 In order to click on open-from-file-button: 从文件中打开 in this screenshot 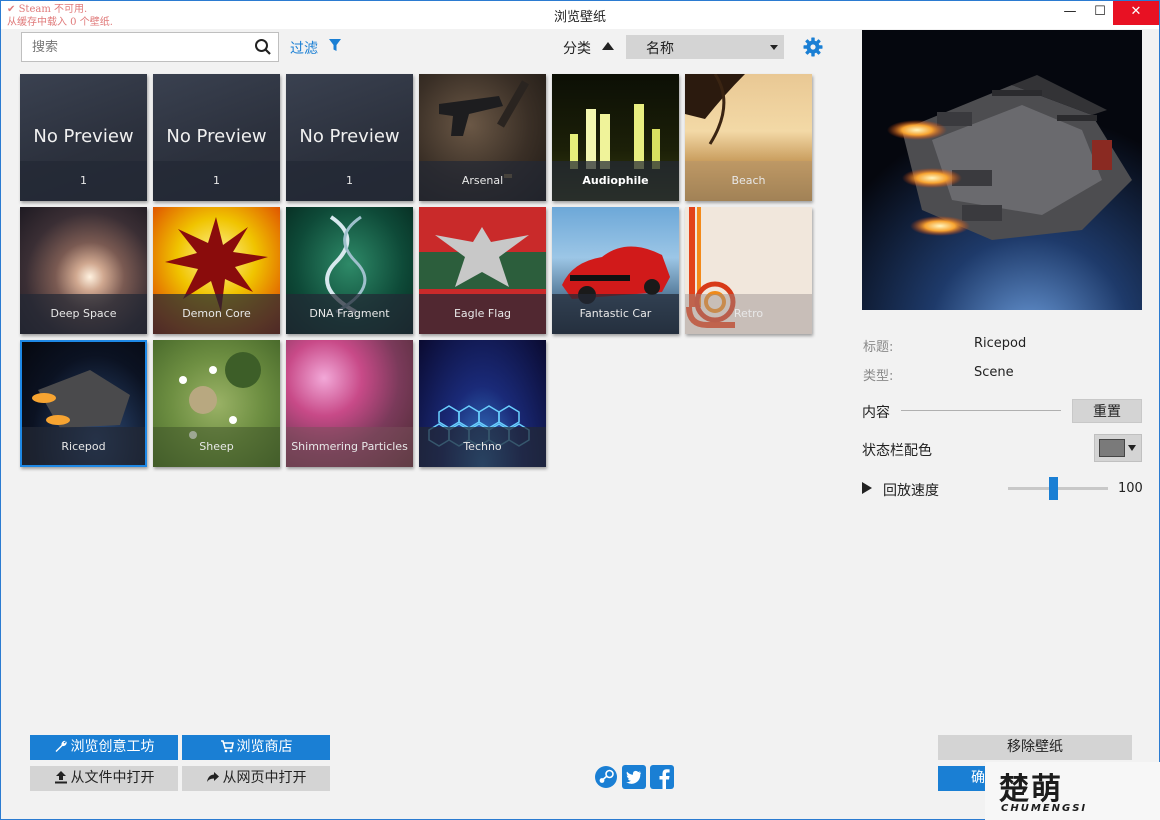, I will do `click(104, 778)`.